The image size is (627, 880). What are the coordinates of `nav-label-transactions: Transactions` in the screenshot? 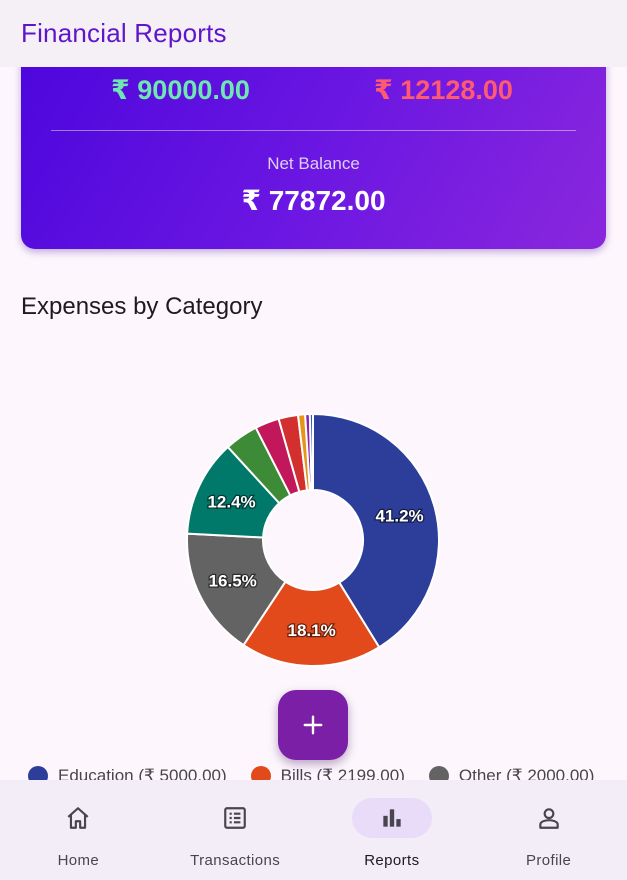 It's located at (235, 860).